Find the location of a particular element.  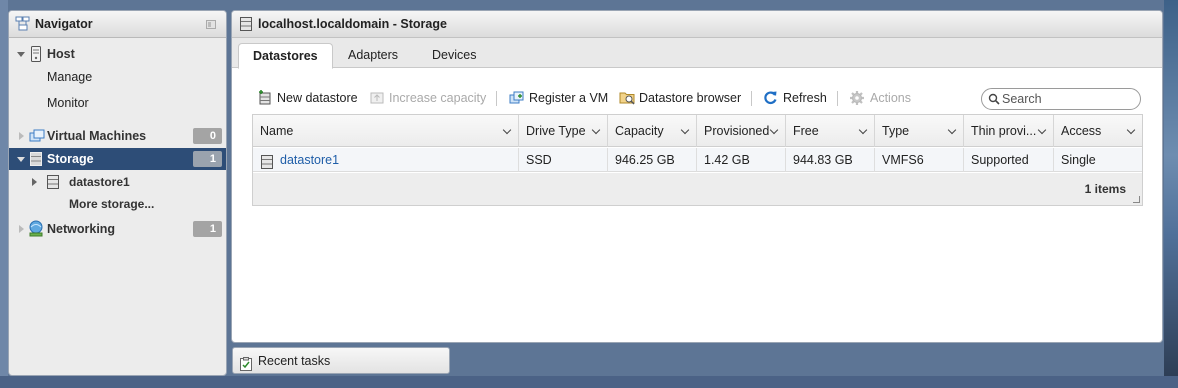

column-header-label: Capacity is located at coordinates (639, 131).